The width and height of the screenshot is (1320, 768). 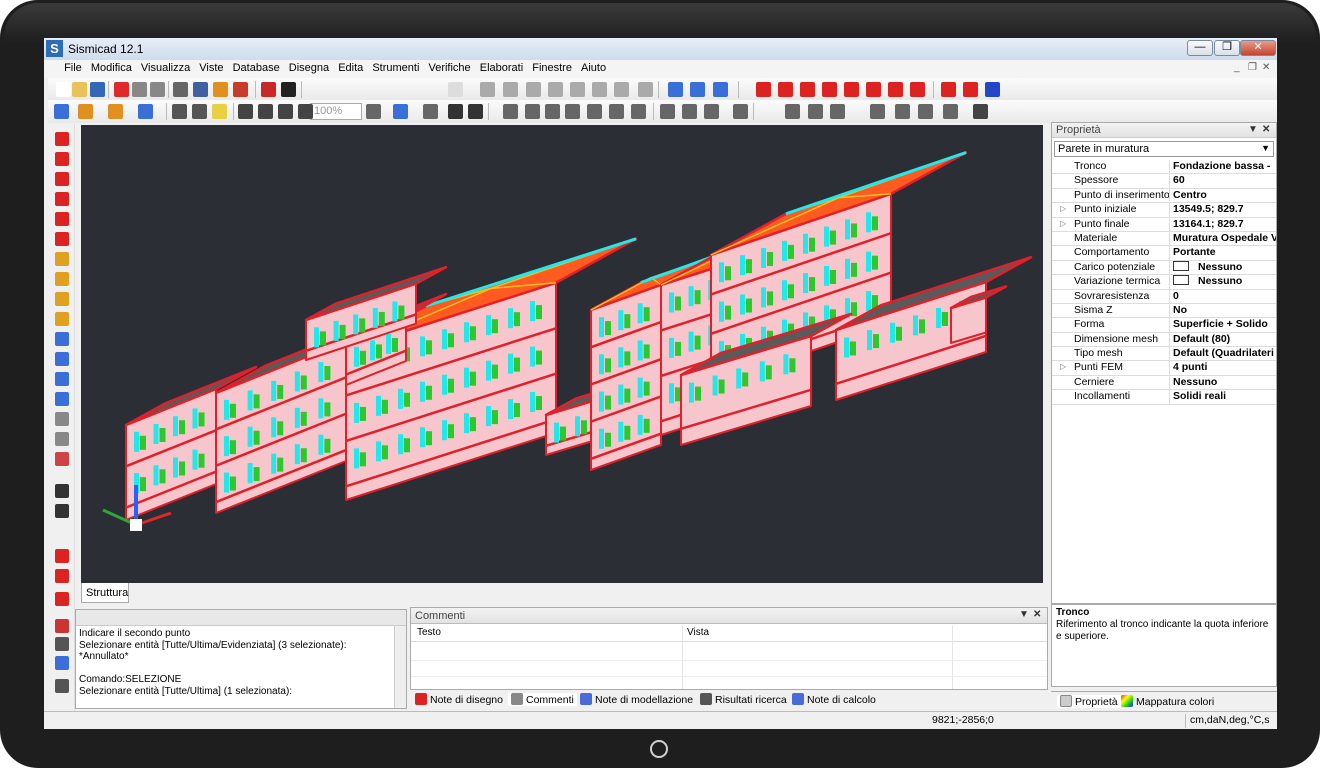 I want to click on pin-icon: ▼, so click(x=1024, y=614).